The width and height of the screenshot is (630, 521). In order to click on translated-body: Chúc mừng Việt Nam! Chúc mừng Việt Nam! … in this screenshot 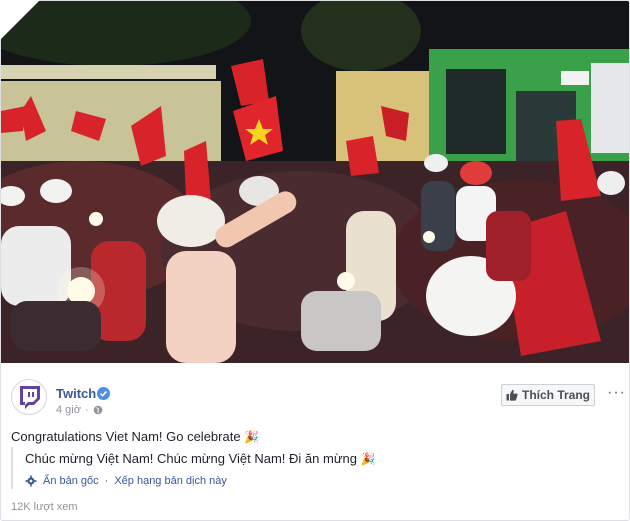, I will do `click(191, 458)`.